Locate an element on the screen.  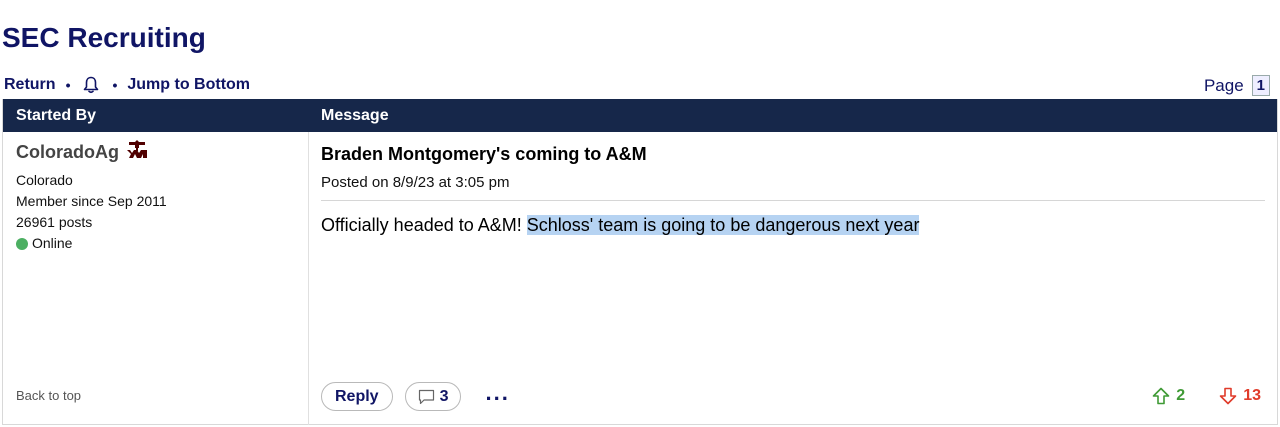
thread-table-header: Started By Message is located at coordinates (640, 115).